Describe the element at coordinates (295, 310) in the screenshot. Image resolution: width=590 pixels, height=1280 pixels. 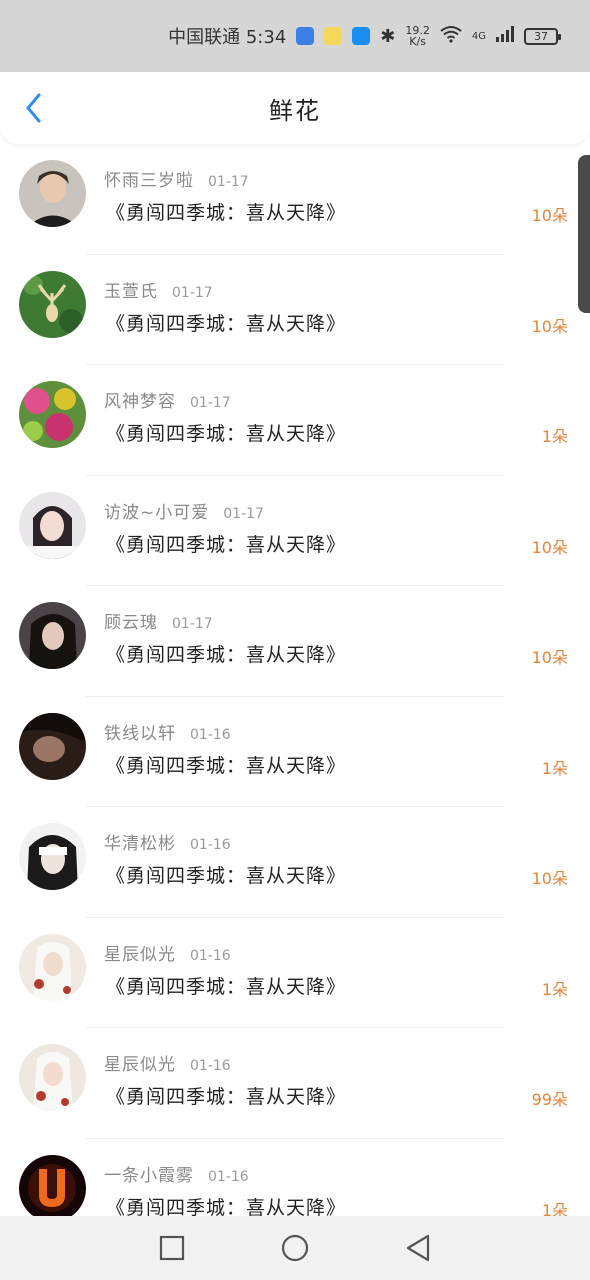
I see `list-item: 玉萱氏 01-17 《勇闯四季城：喜从天降》 10朵` at that location.